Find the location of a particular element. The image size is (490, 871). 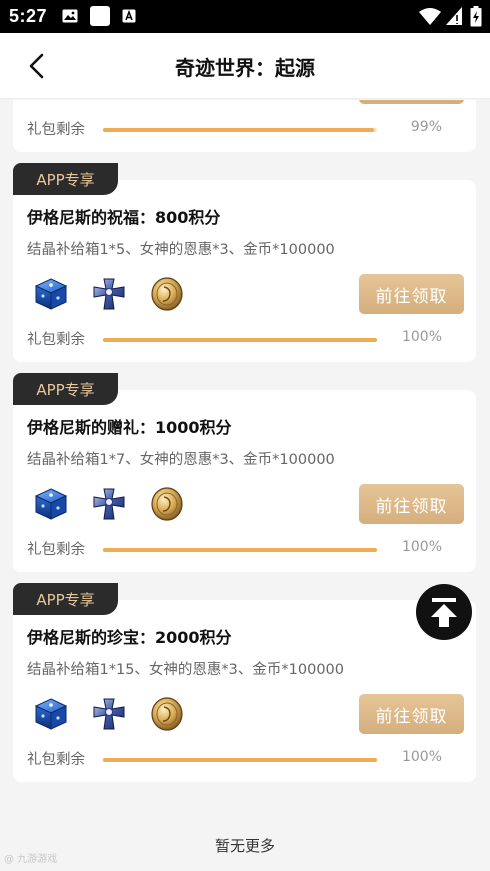

percent-text: 99% is located at coordinates (426, 127).